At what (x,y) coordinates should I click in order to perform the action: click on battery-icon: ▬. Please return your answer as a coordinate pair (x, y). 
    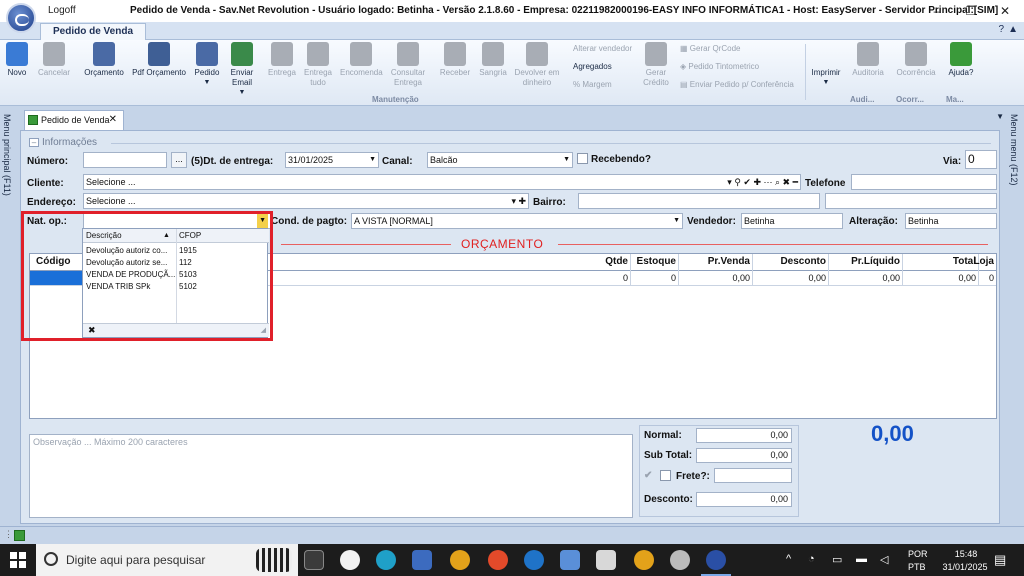
    Looking at the image, I should click on (861, 559).